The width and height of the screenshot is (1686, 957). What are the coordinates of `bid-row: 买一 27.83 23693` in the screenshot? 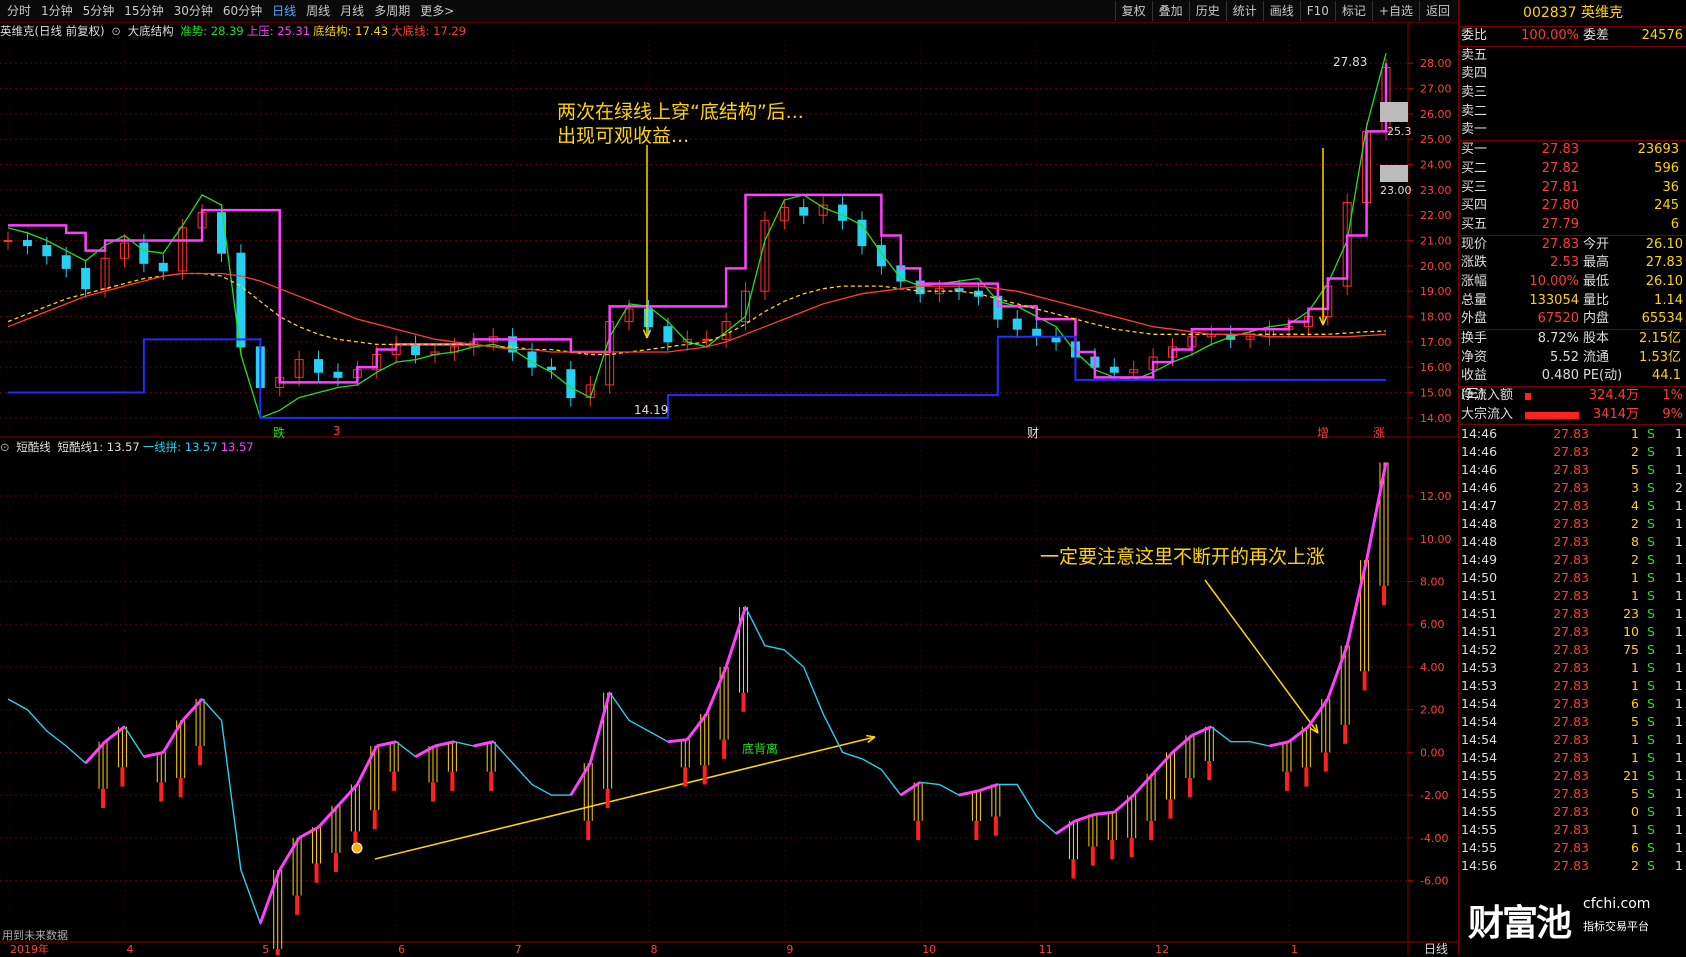 It's located at (1572, 150).